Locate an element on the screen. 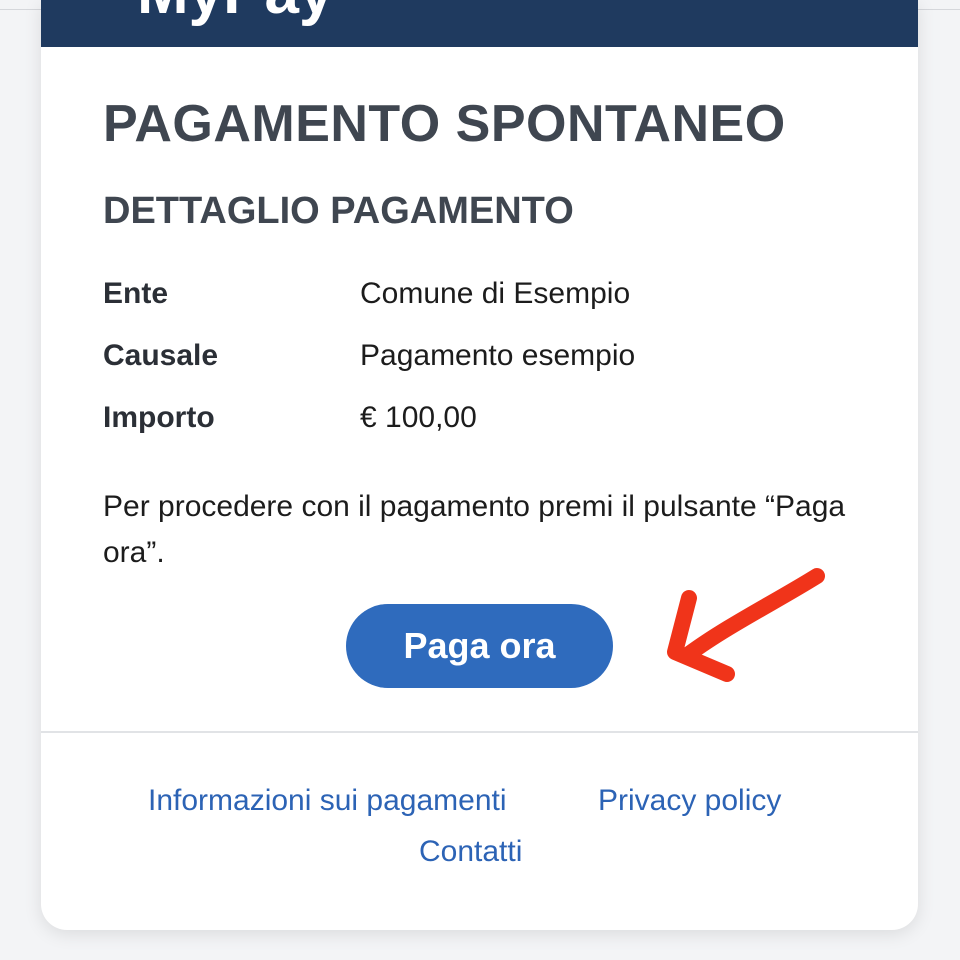  pay-now-button: Paga ora is located at coordinates (479, 646).